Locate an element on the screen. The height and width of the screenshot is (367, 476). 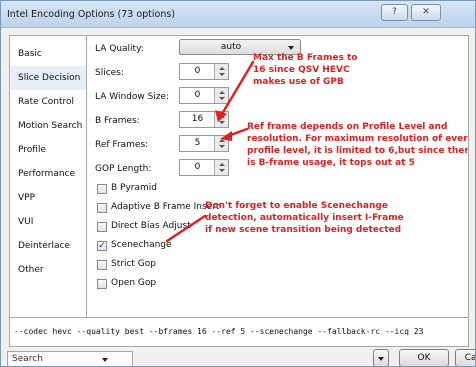
search-input: Search is located at coordinates (70, 358).